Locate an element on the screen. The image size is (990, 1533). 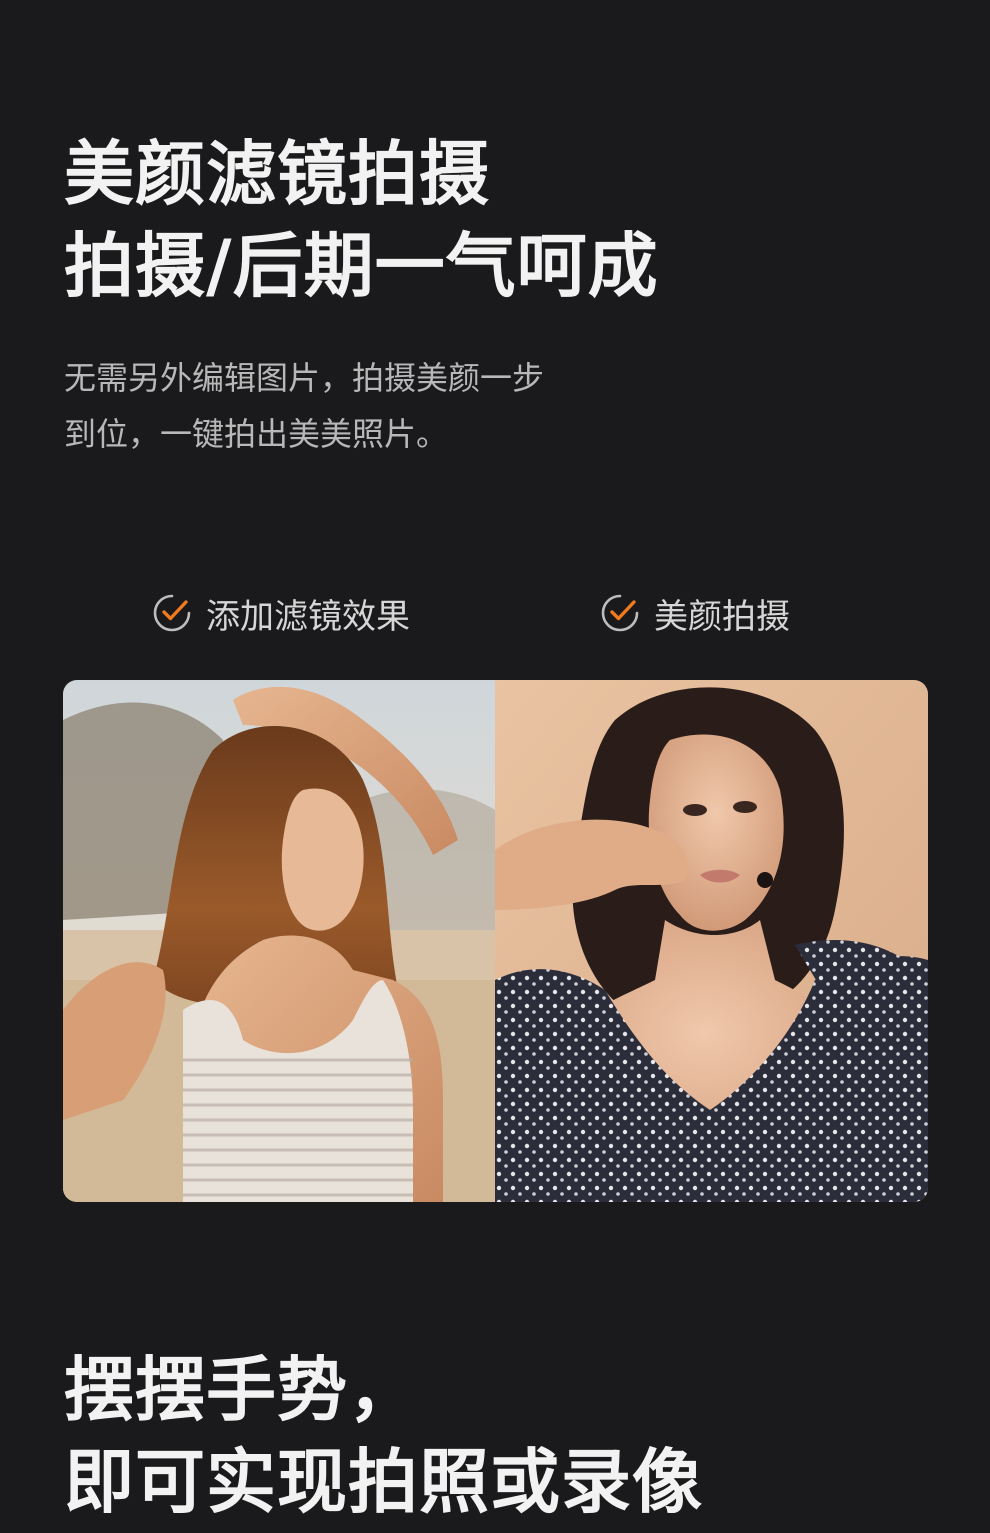
gesture-title-line-1: 摆摆手势， is located at coordinates (241, 1390).